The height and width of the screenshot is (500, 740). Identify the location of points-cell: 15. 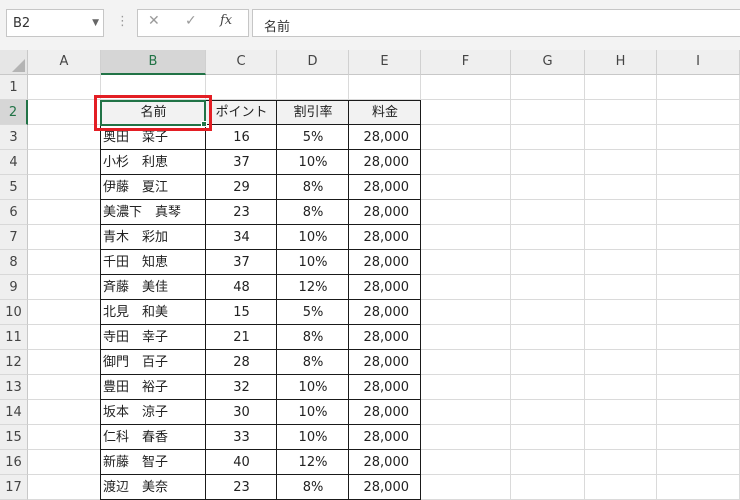
(241, 312).